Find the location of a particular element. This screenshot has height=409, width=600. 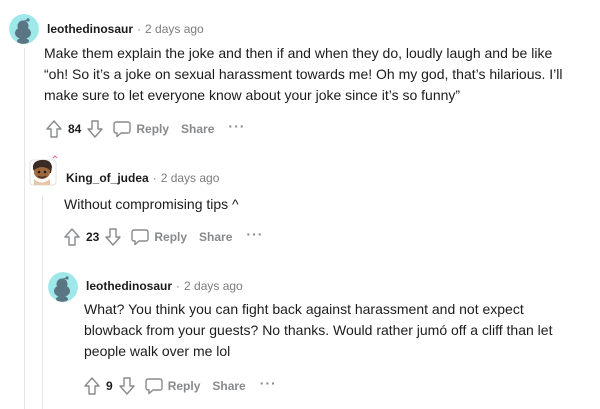

comment-actions: 23 Reply Share ··· is located at coordinates (162, 237).